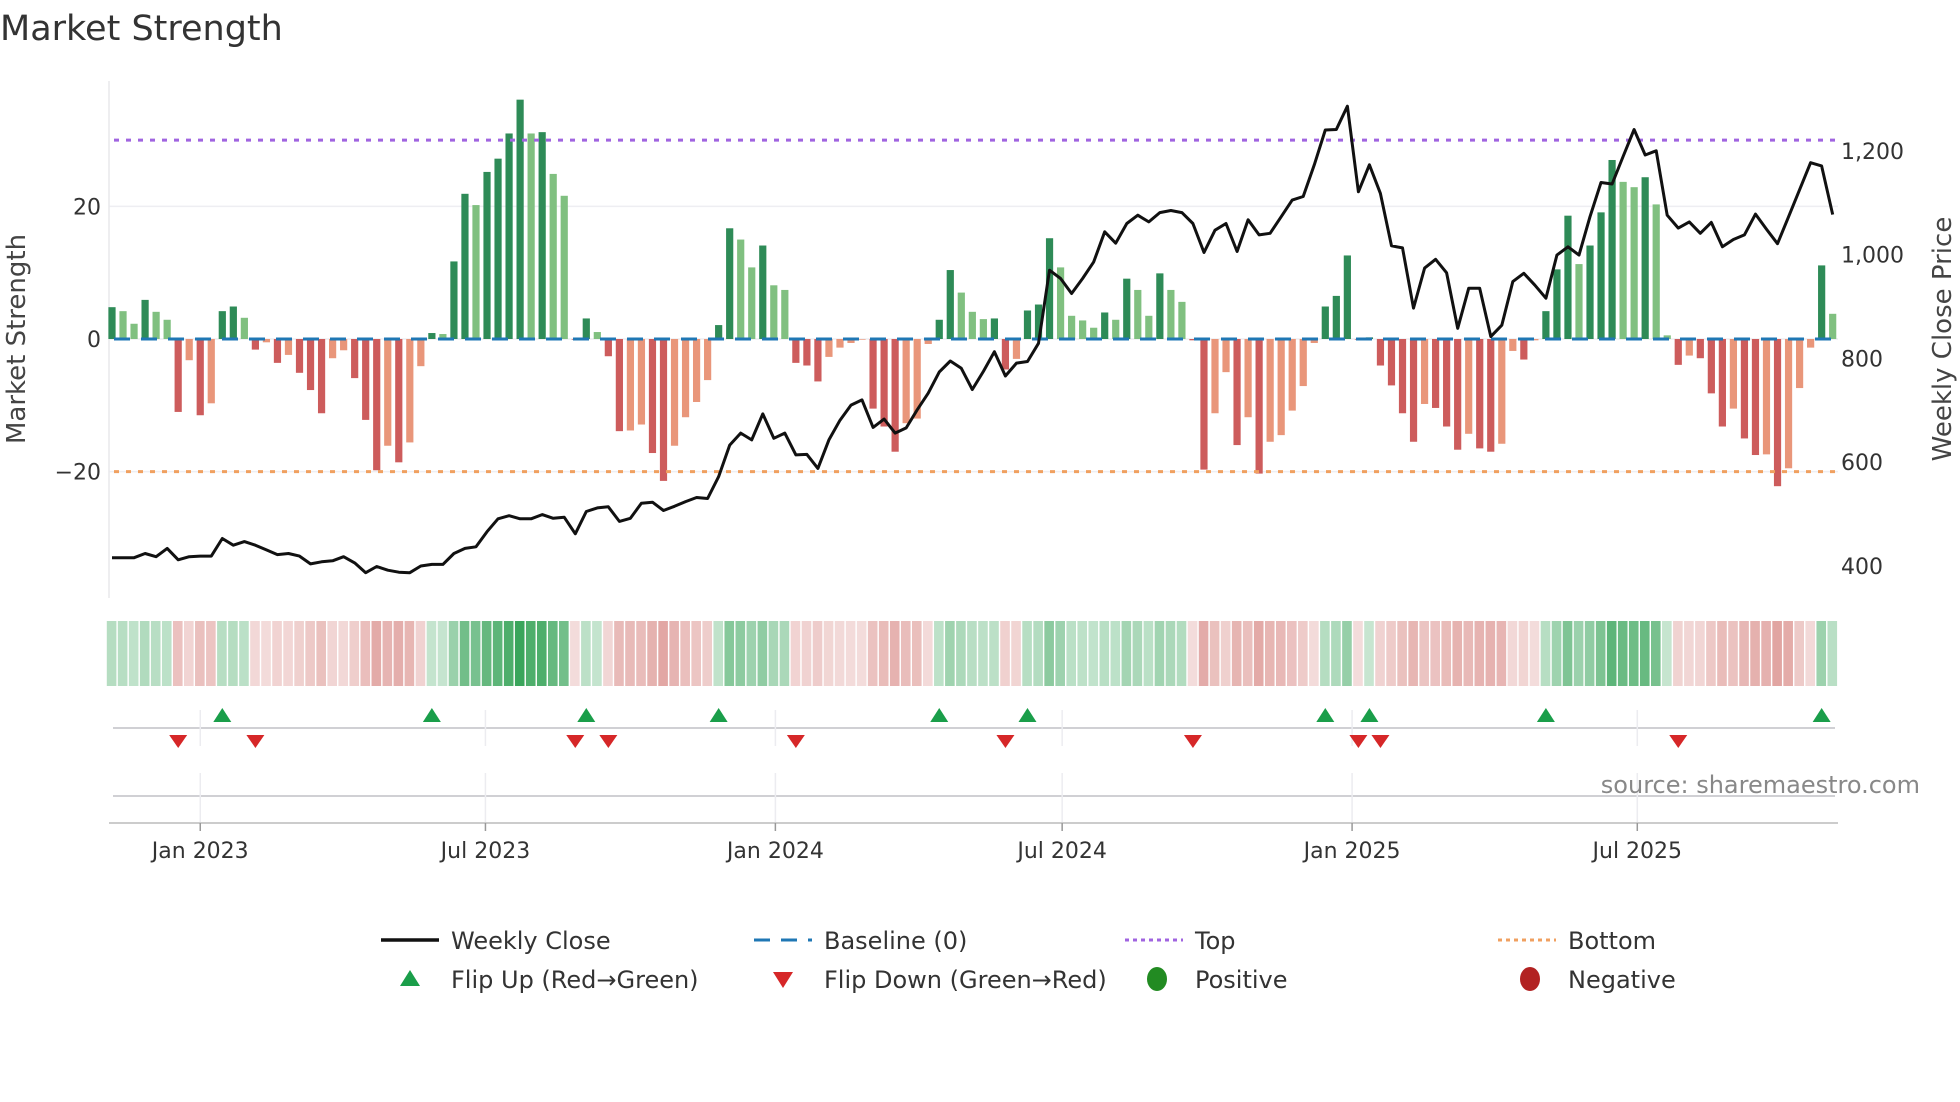  I want to click on legend-label: Flip Up (Red→Green), so click(575, 980).